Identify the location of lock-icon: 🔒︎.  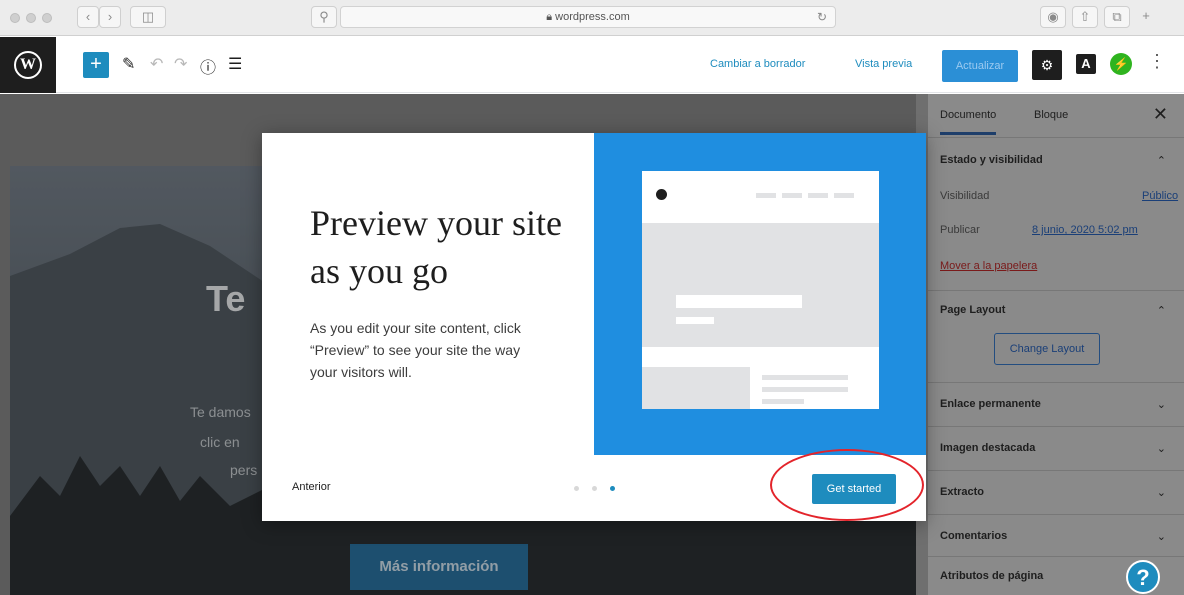
(551, 17).